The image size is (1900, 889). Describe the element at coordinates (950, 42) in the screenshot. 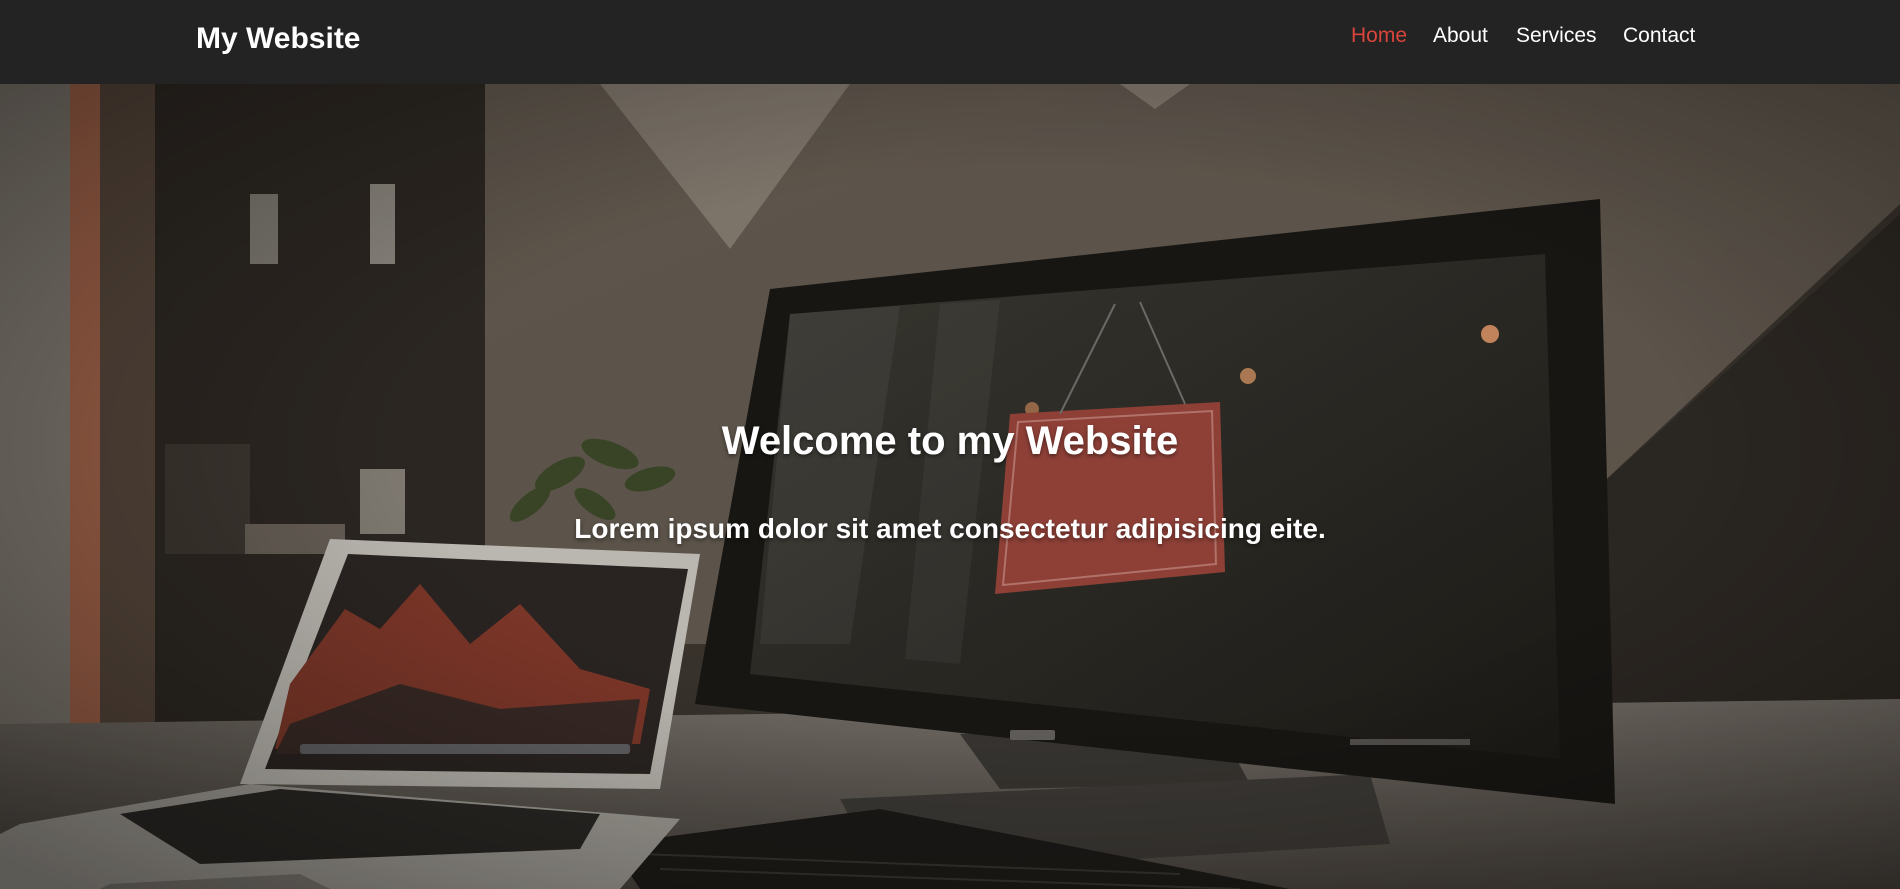

I see `navbar: My Website Home About Services Contact` at that location.